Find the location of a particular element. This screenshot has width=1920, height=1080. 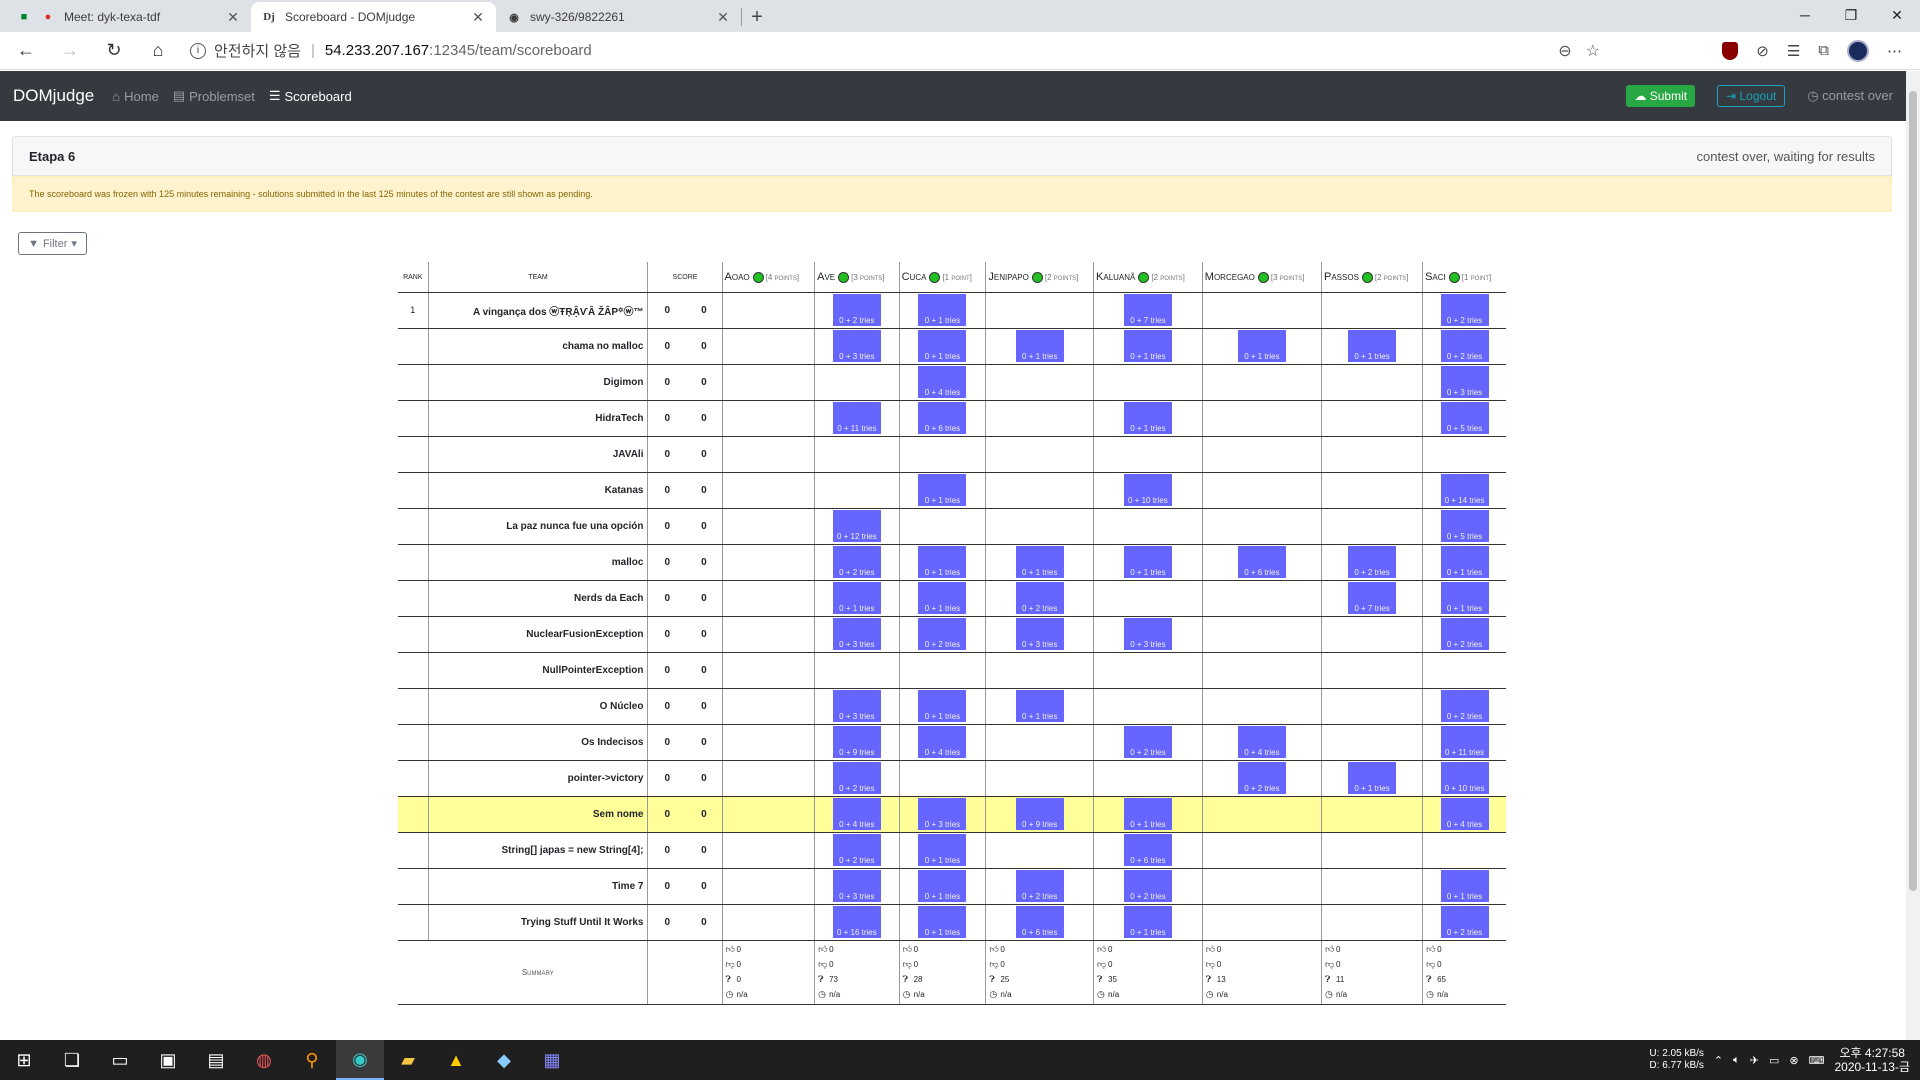

team-name: HidraTech is located at coordinates (537, 418).